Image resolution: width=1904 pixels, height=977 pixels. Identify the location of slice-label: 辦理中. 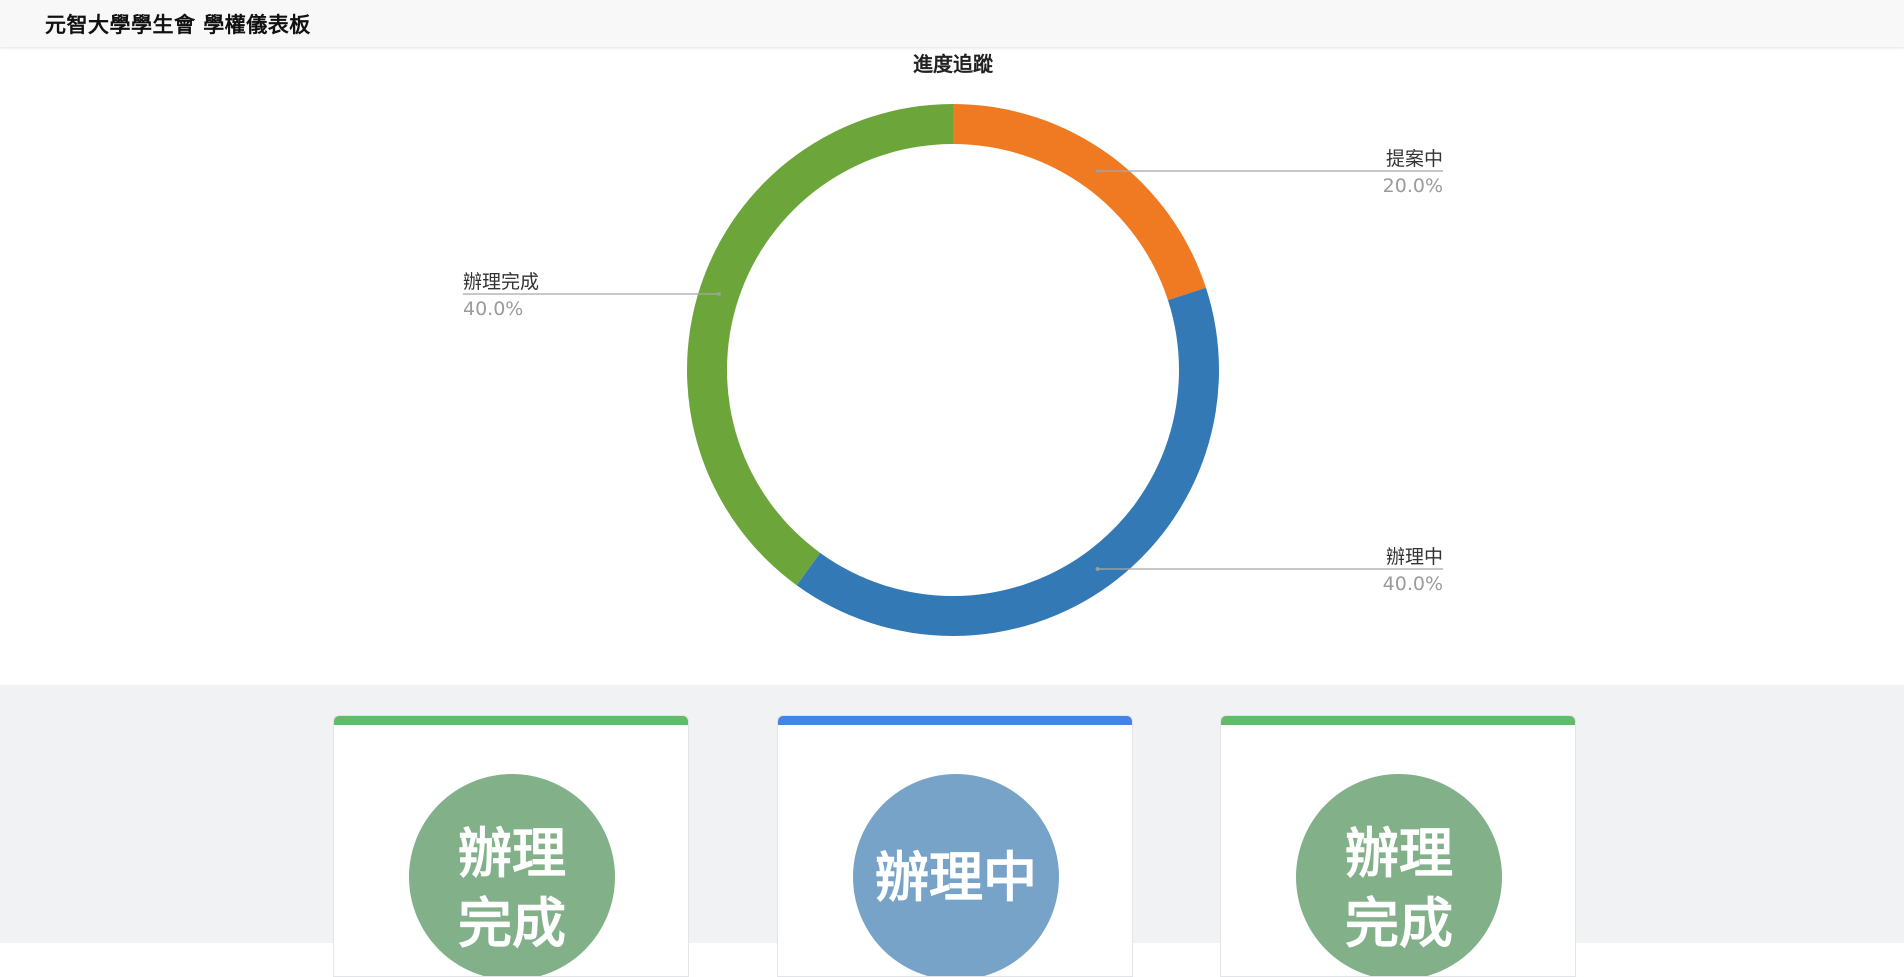
(1414, 557).